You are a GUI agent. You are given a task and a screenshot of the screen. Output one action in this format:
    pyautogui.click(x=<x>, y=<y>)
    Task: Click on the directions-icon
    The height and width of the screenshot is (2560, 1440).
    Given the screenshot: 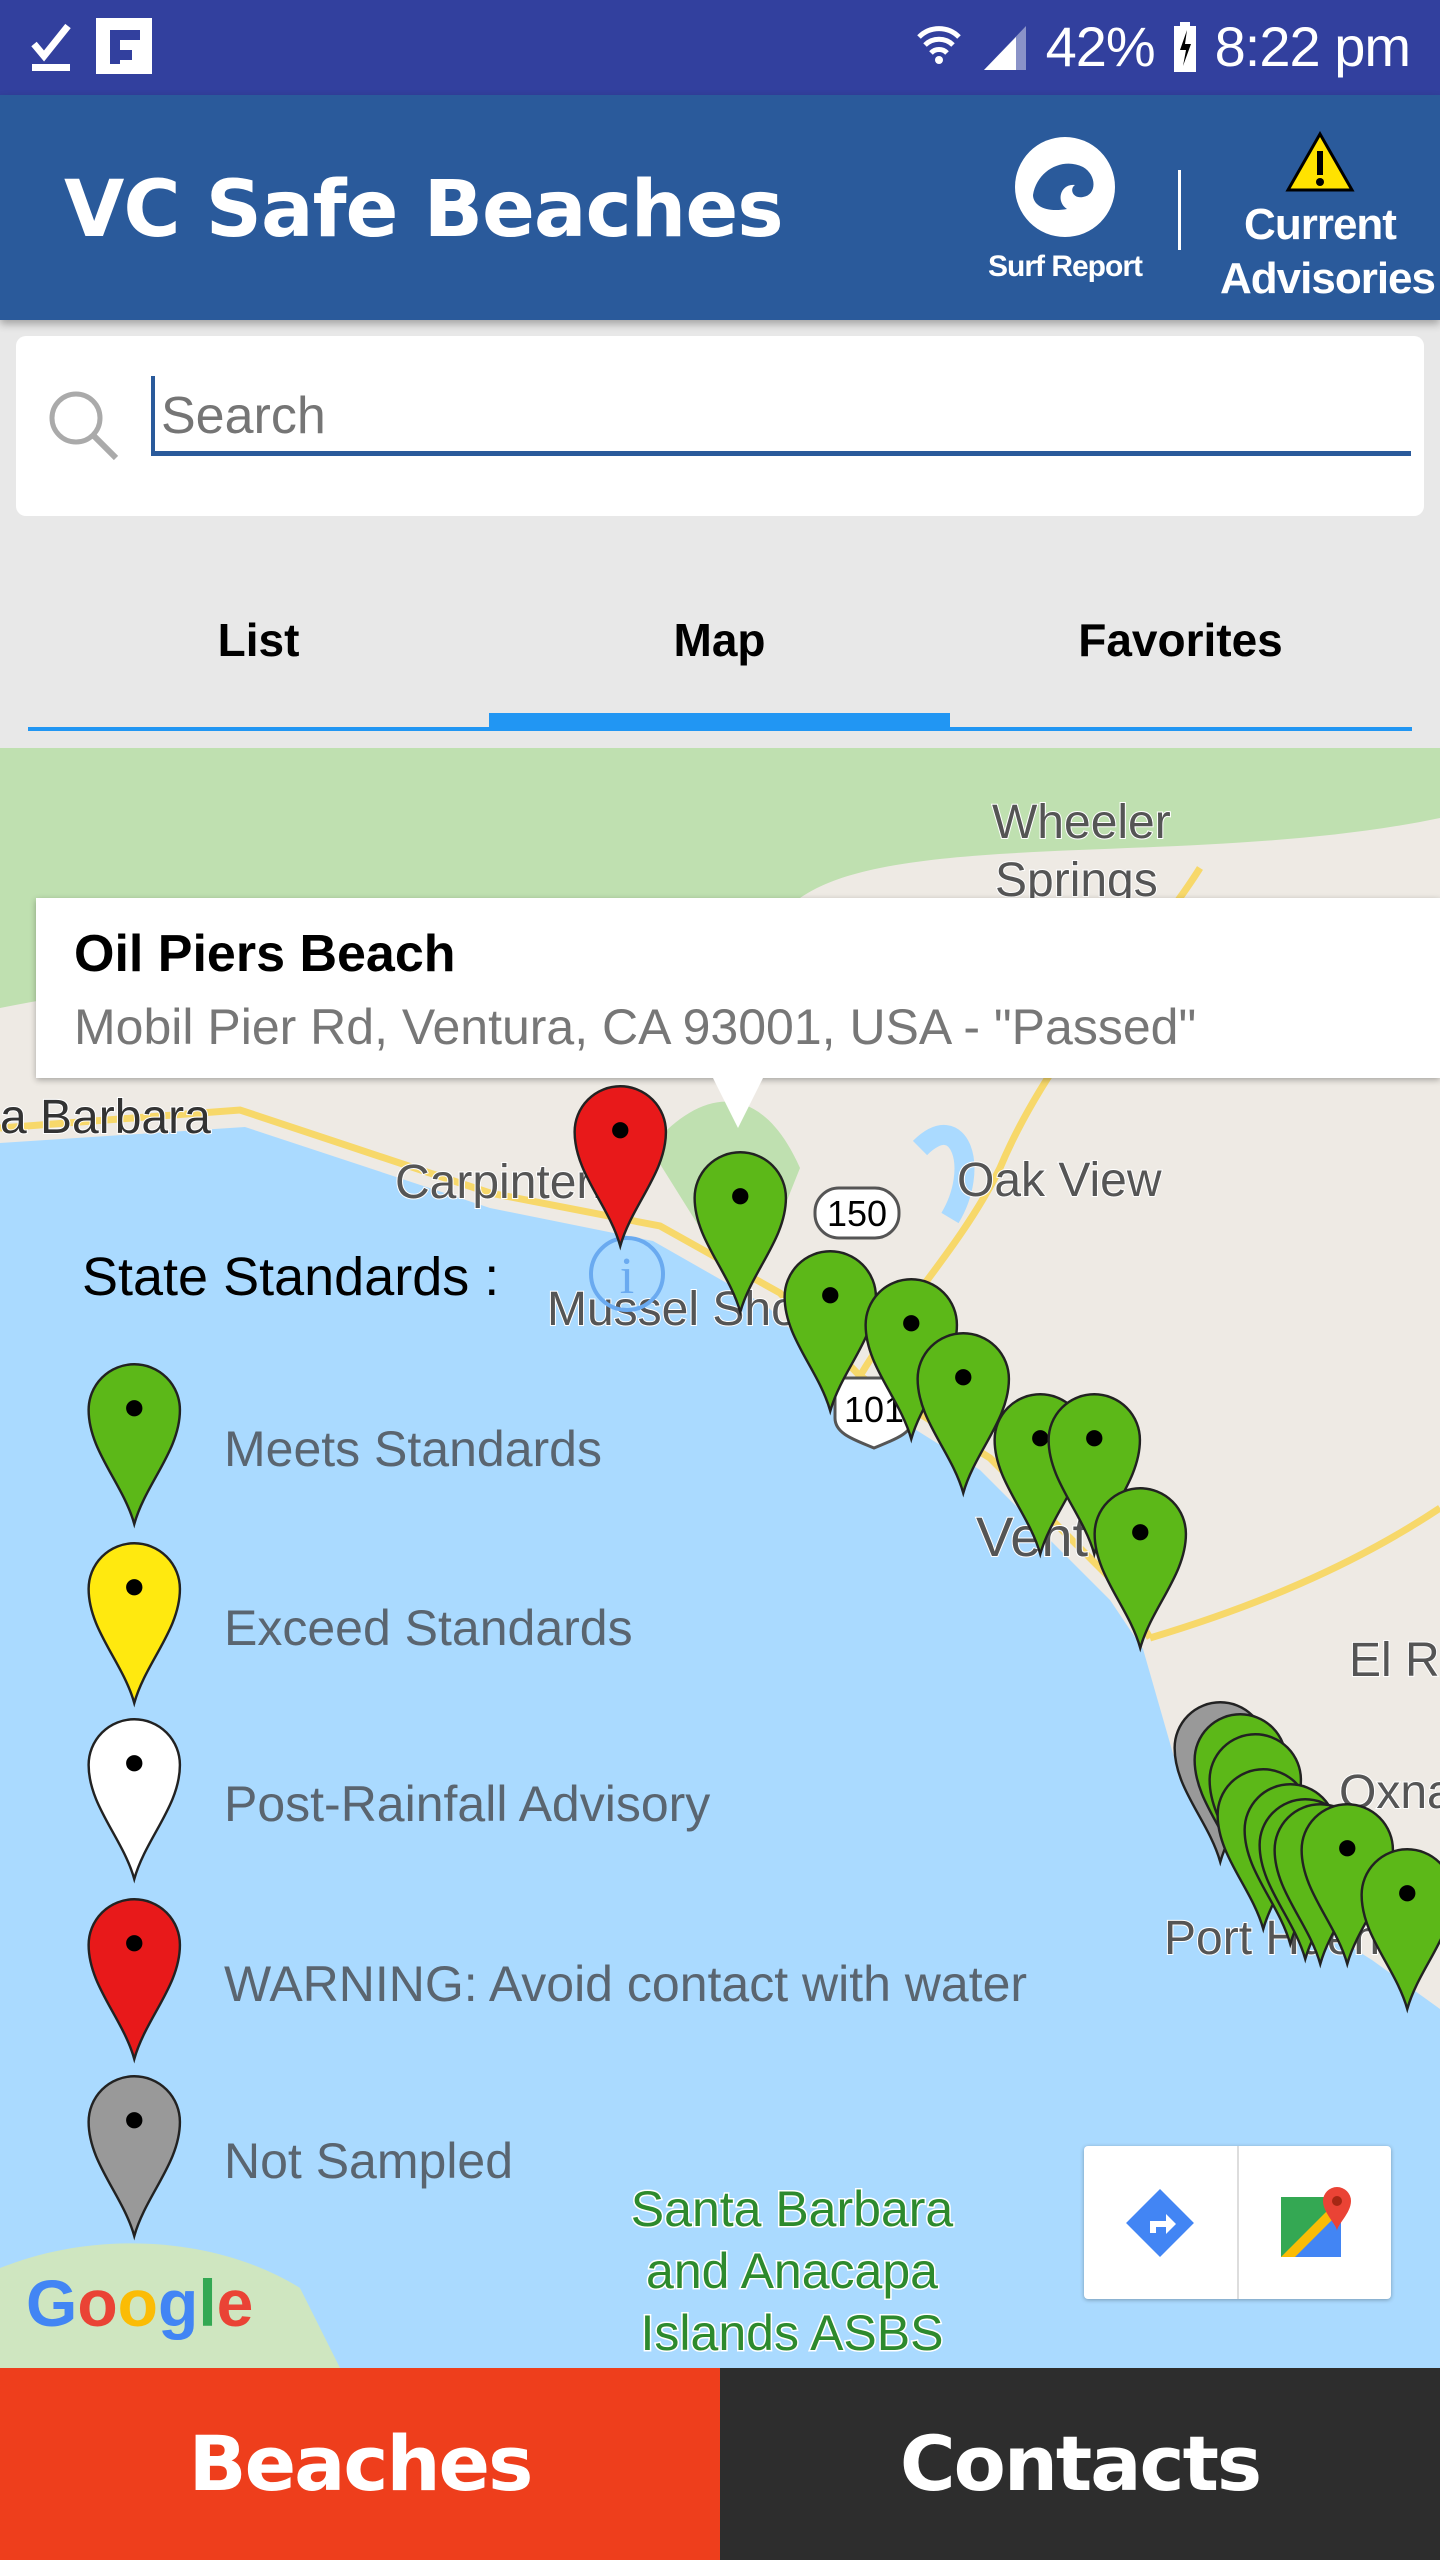 What is the action you would take?
    pyautogui.click(x=1160, y=2222)
    